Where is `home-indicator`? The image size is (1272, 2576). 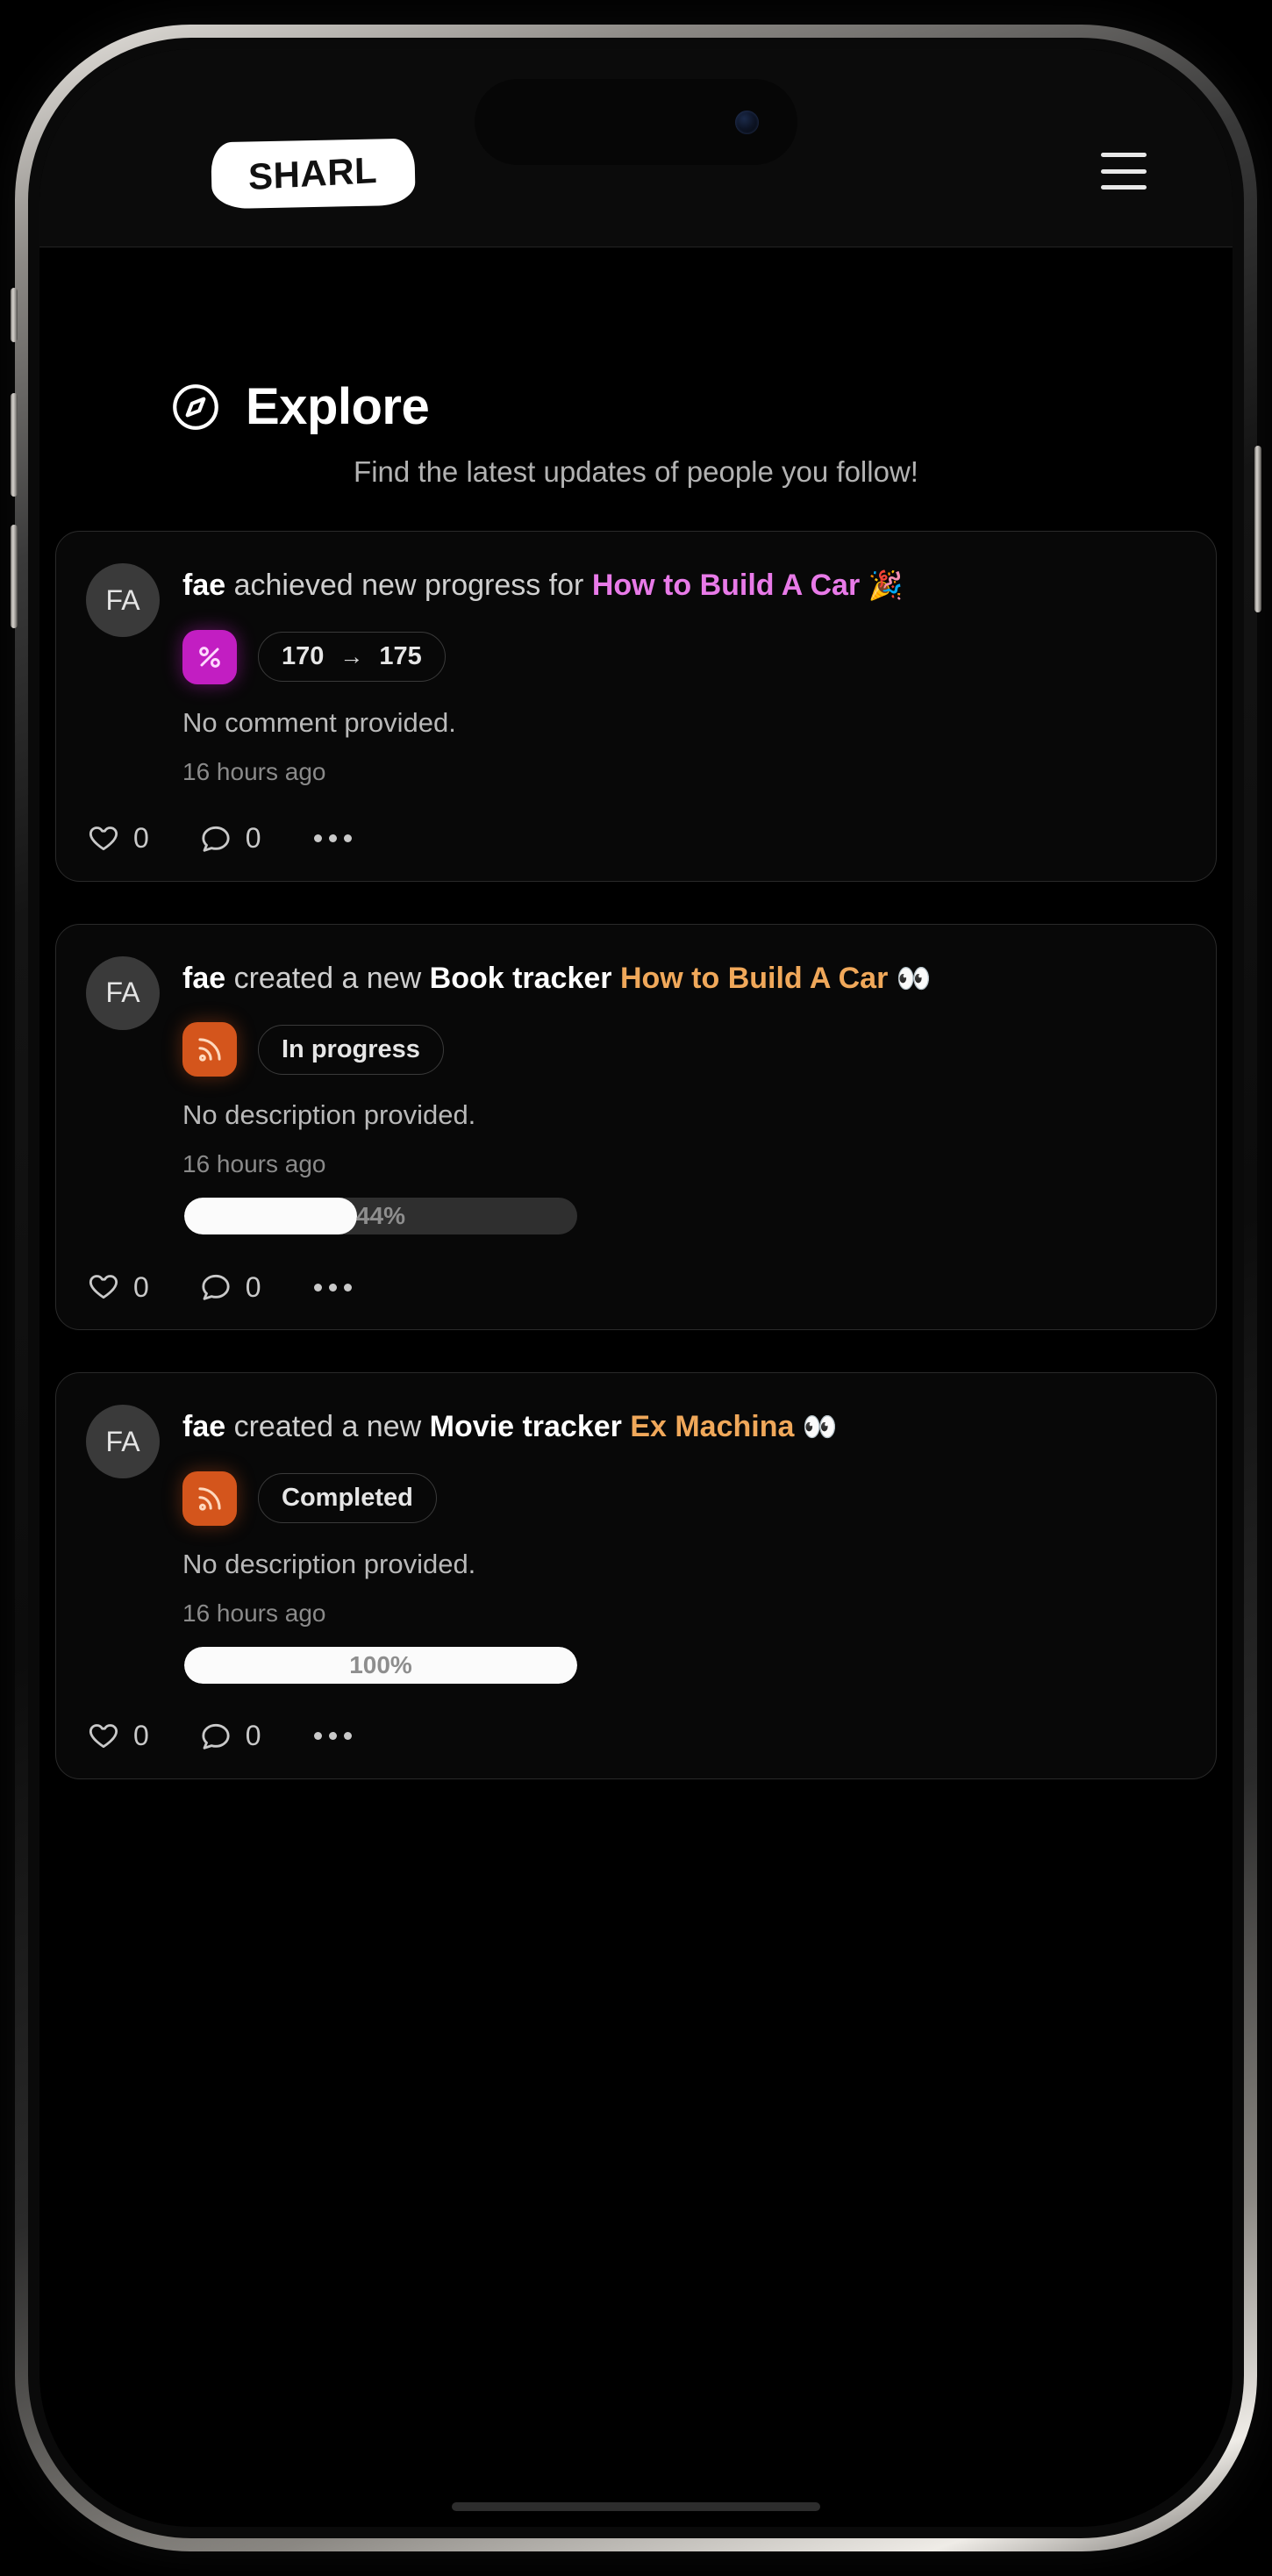 home-indicator is located at coordinates (636, 2506).